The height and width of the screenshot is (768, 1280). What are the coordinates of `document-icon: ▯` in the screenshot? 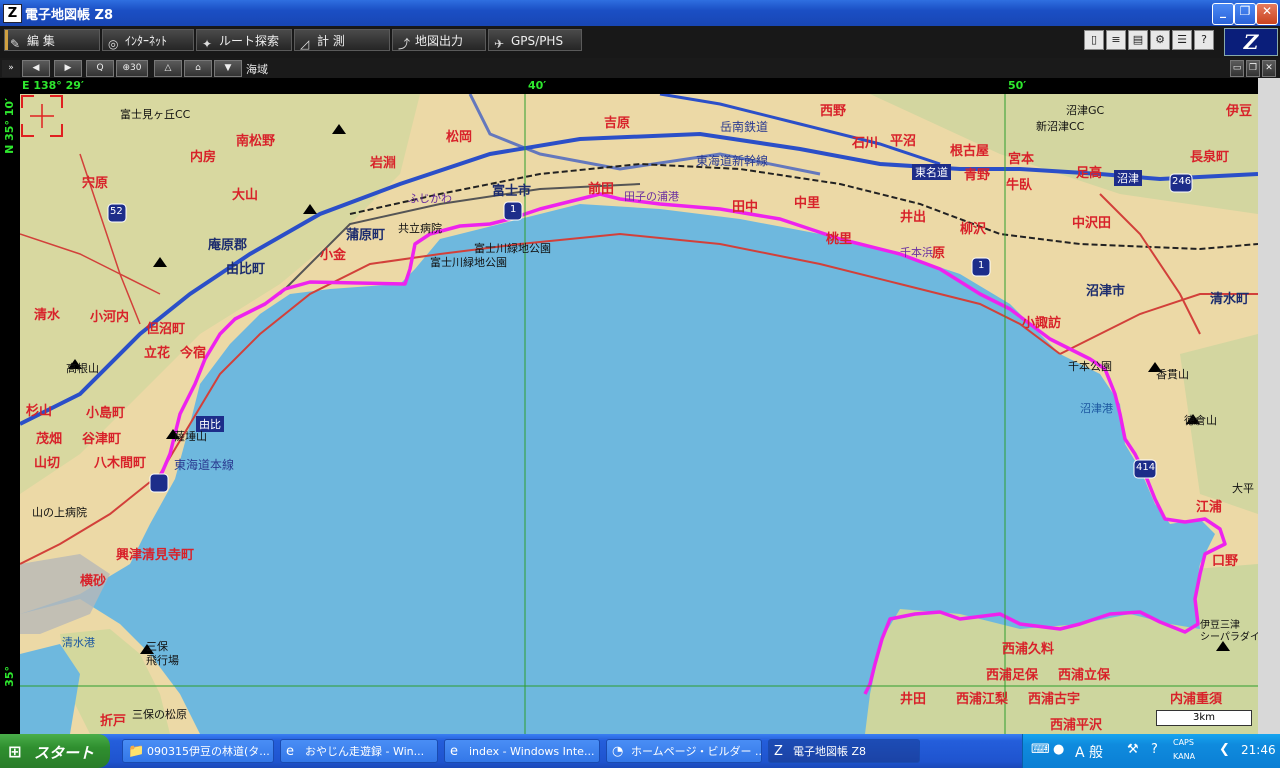 It's located at (1094, 40).